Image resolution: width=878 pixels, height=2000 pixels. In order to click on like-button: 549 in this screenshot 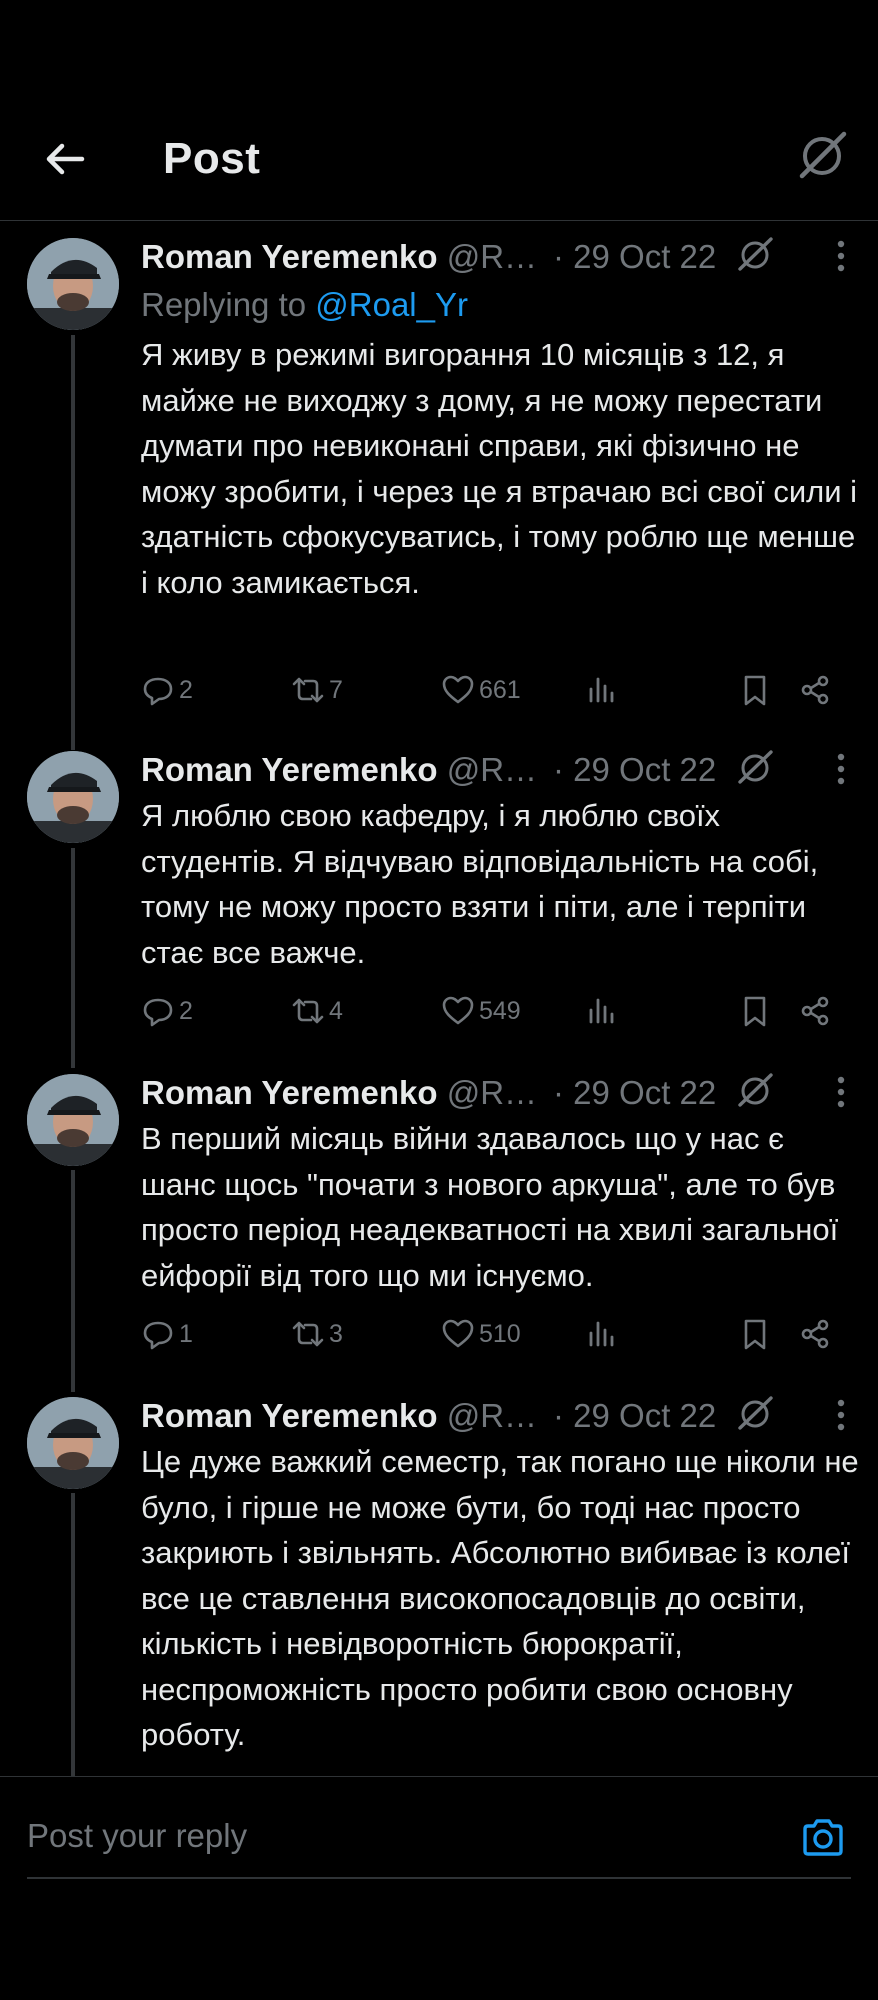, I will do `click(481, 1011)`.